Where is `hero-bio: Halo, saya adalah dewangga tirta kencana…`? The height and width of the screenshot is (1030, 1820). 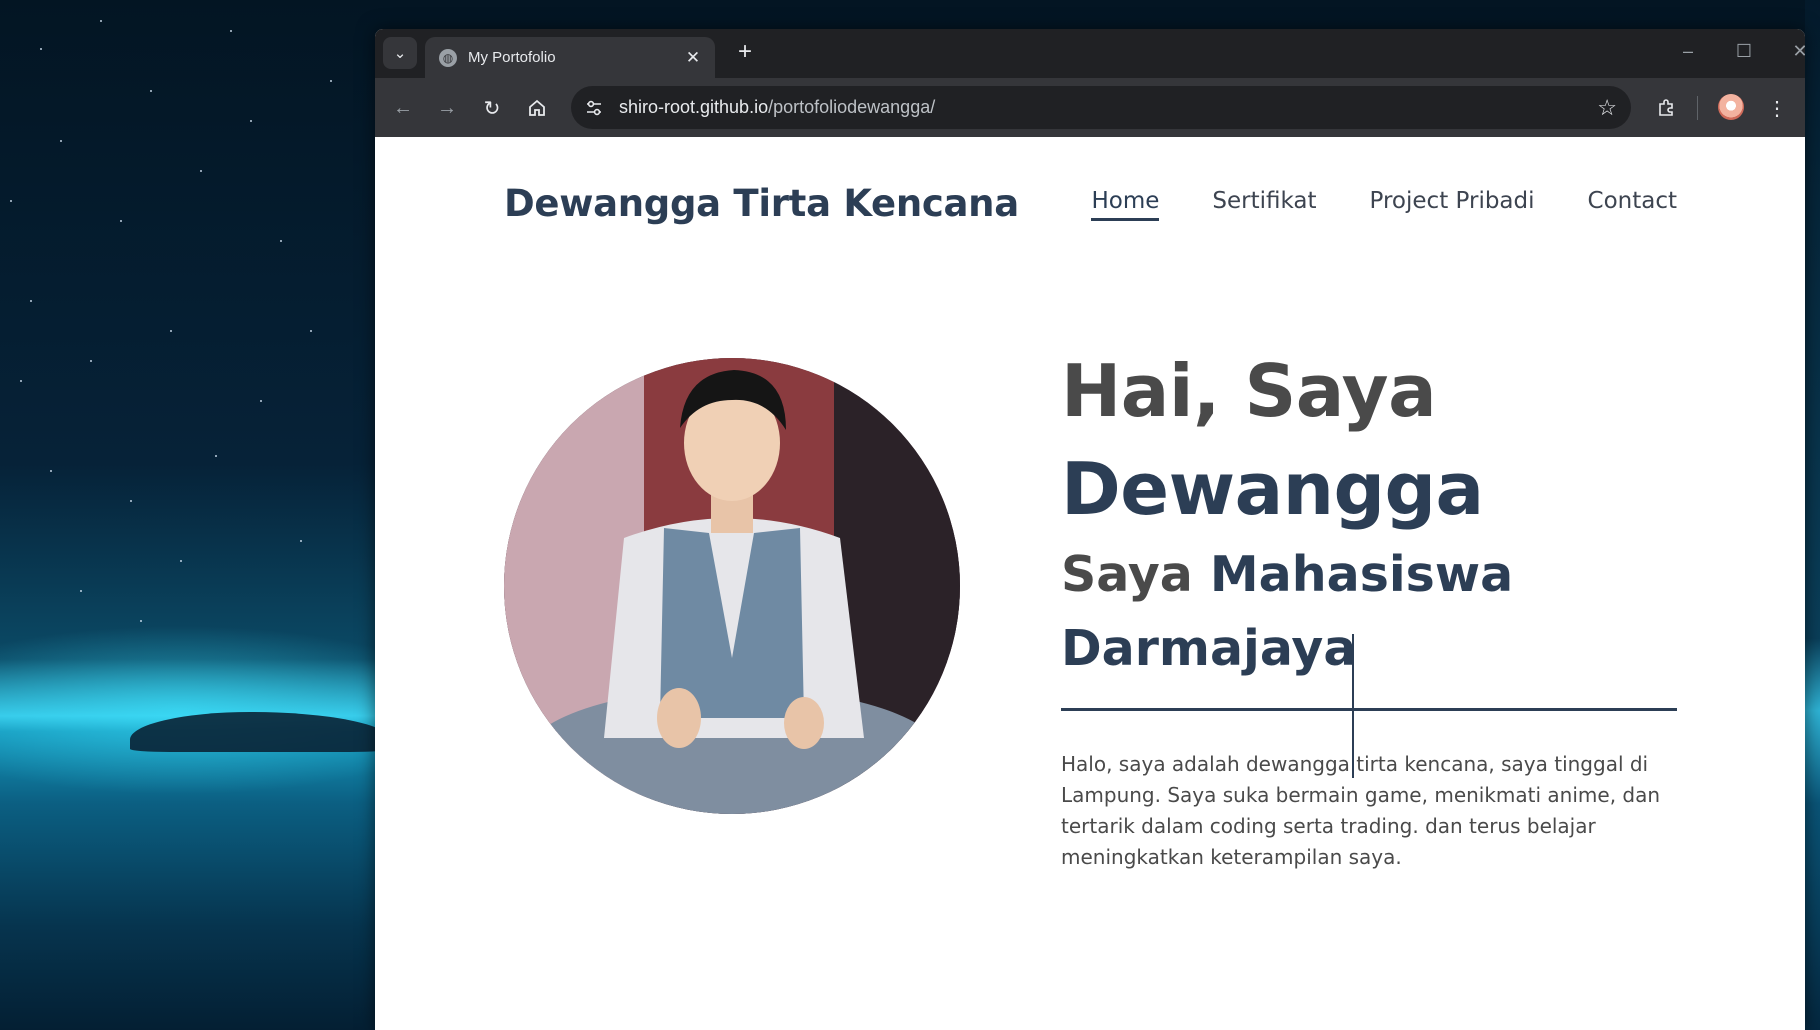 hero-bio: Halo, saya adalah dewangga tirta kencana… is located at coordinates (1361, 810).